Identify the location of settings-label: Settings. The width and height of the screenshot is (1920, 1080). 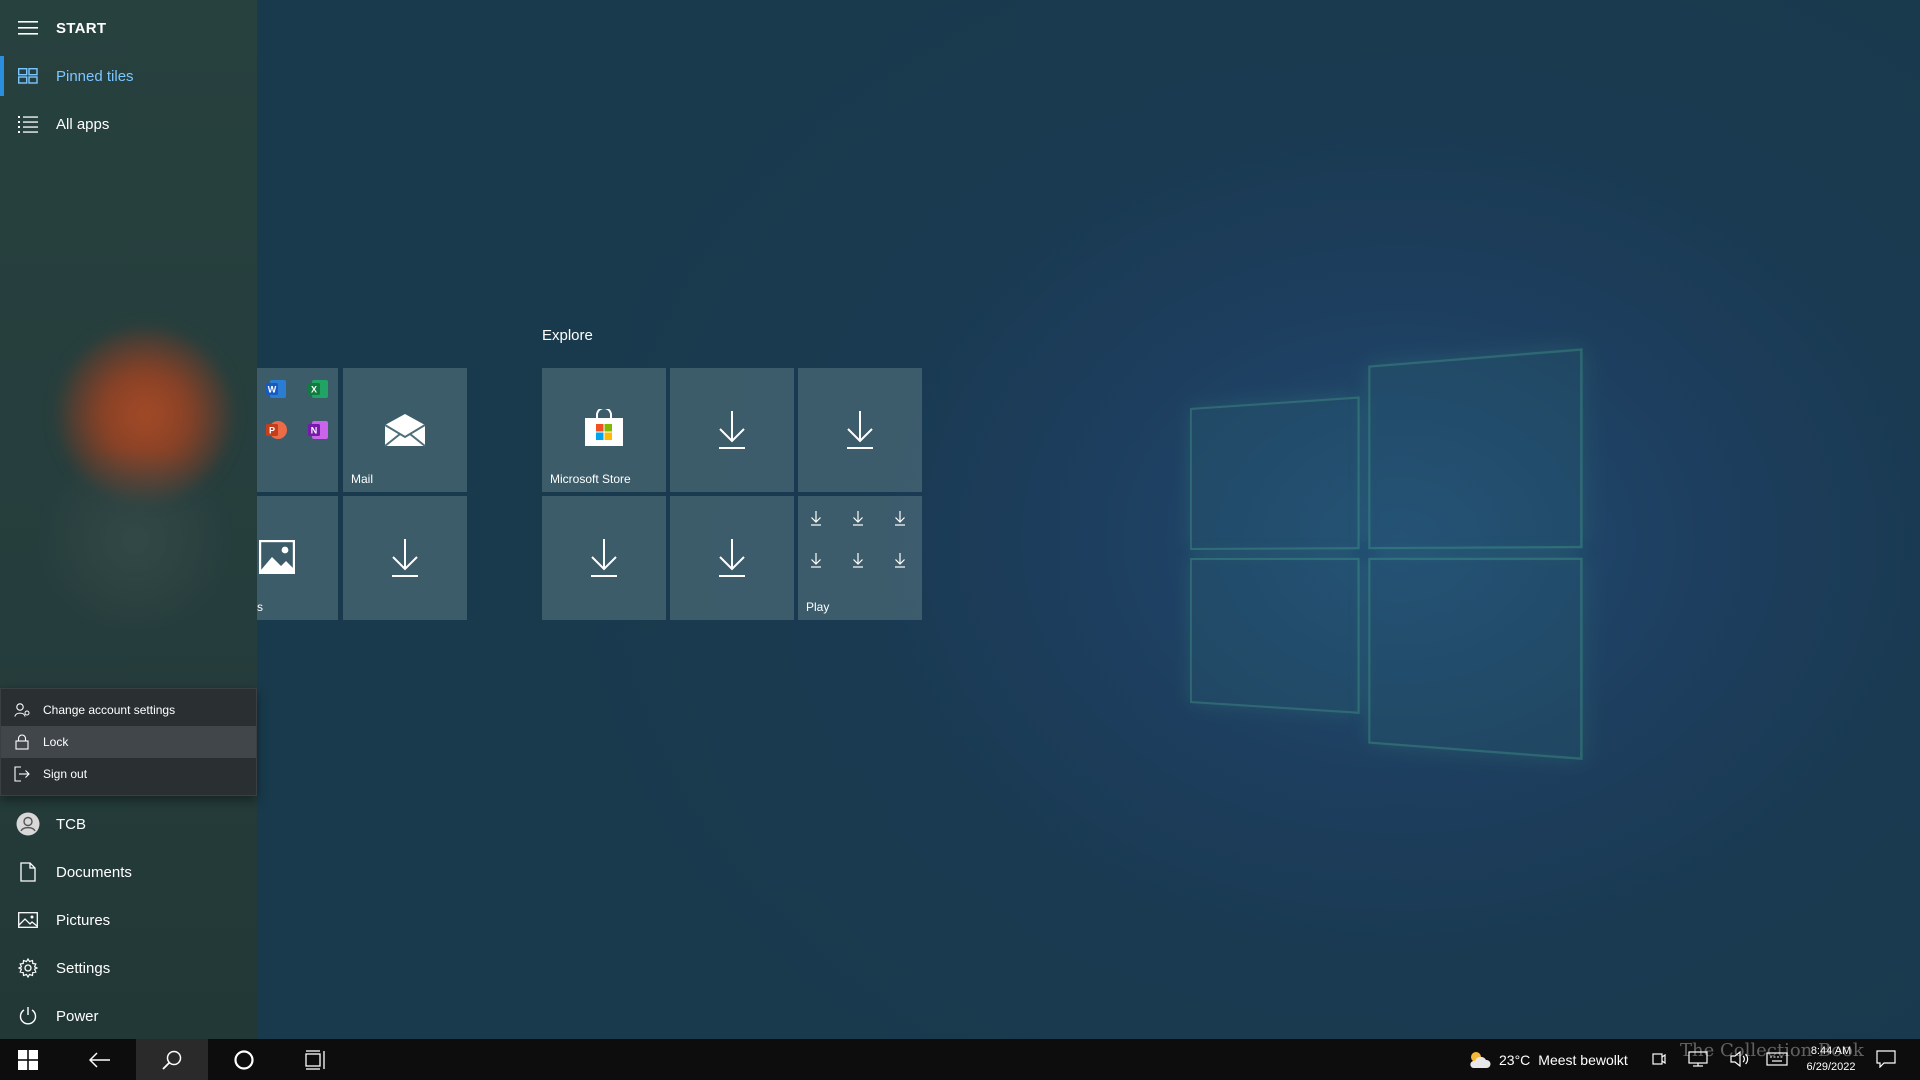
(83, 968).